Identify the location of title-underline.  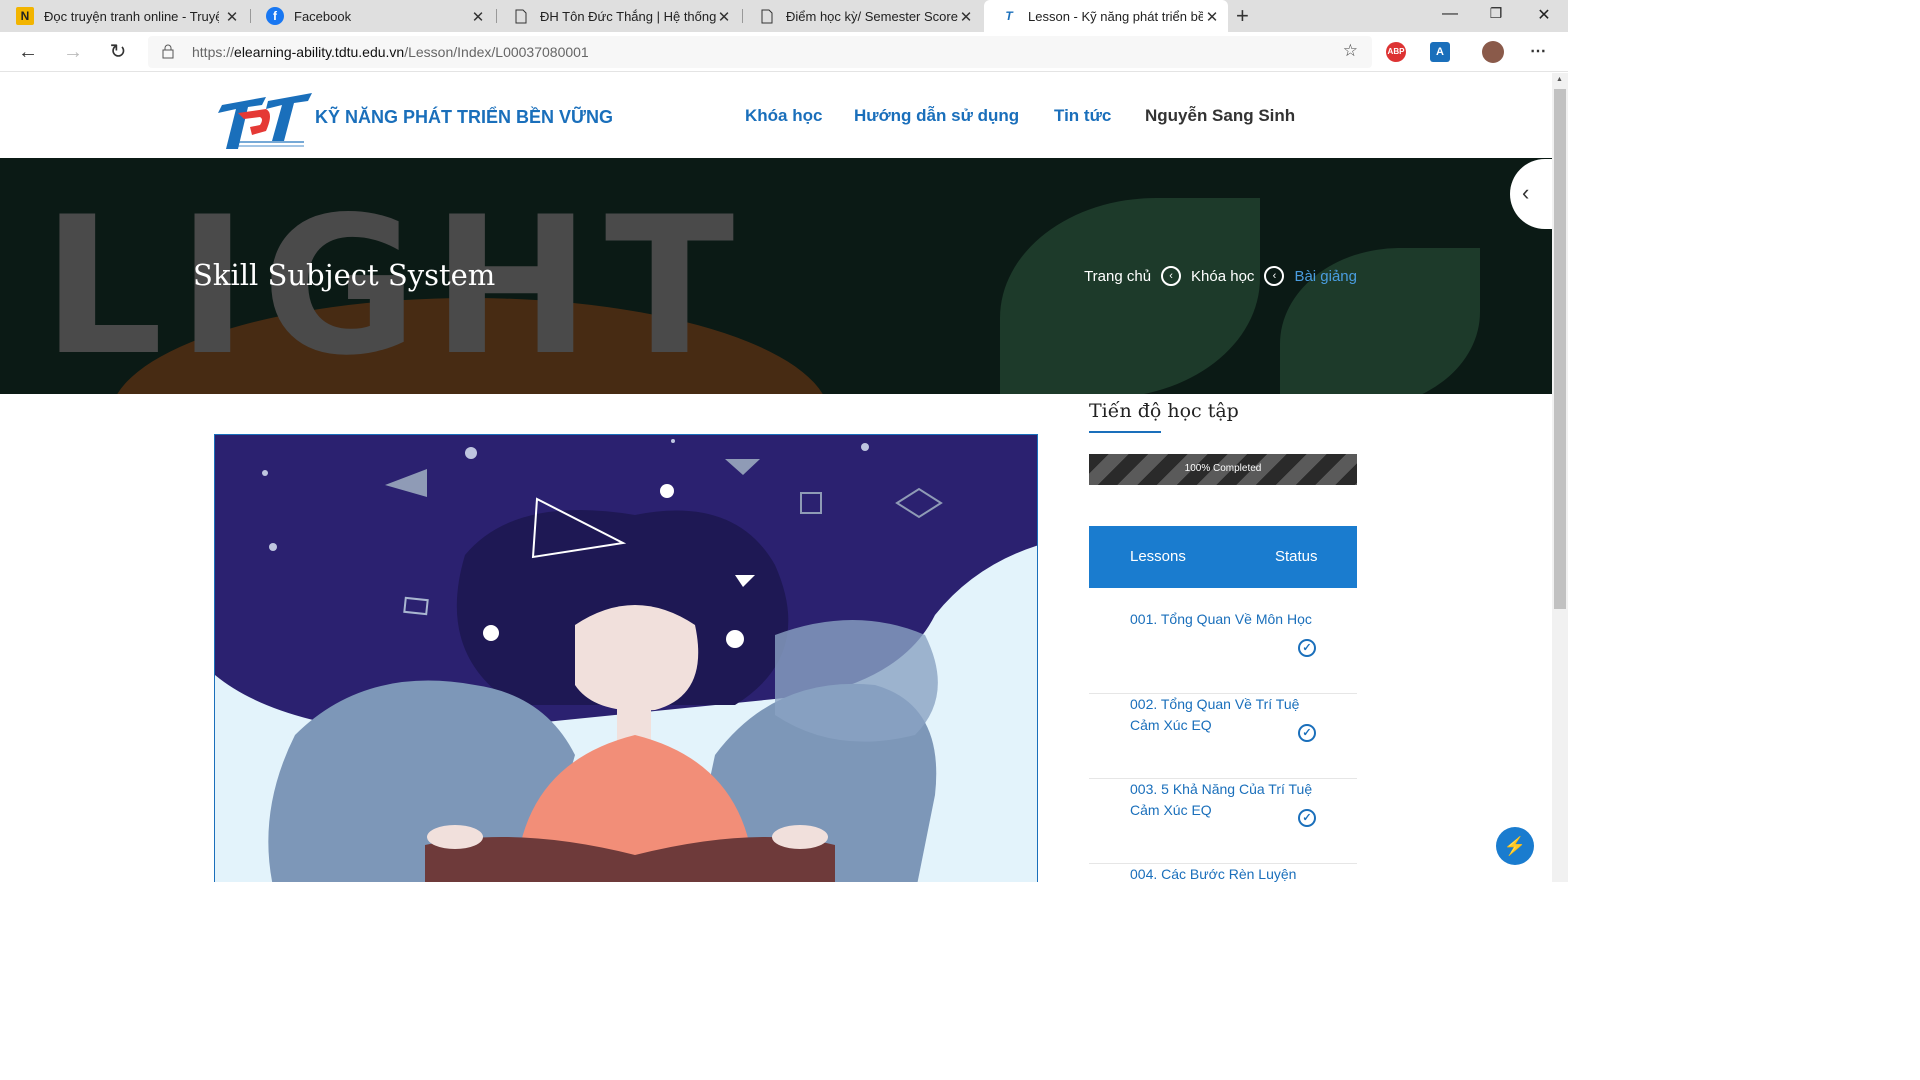
(1125, 432).